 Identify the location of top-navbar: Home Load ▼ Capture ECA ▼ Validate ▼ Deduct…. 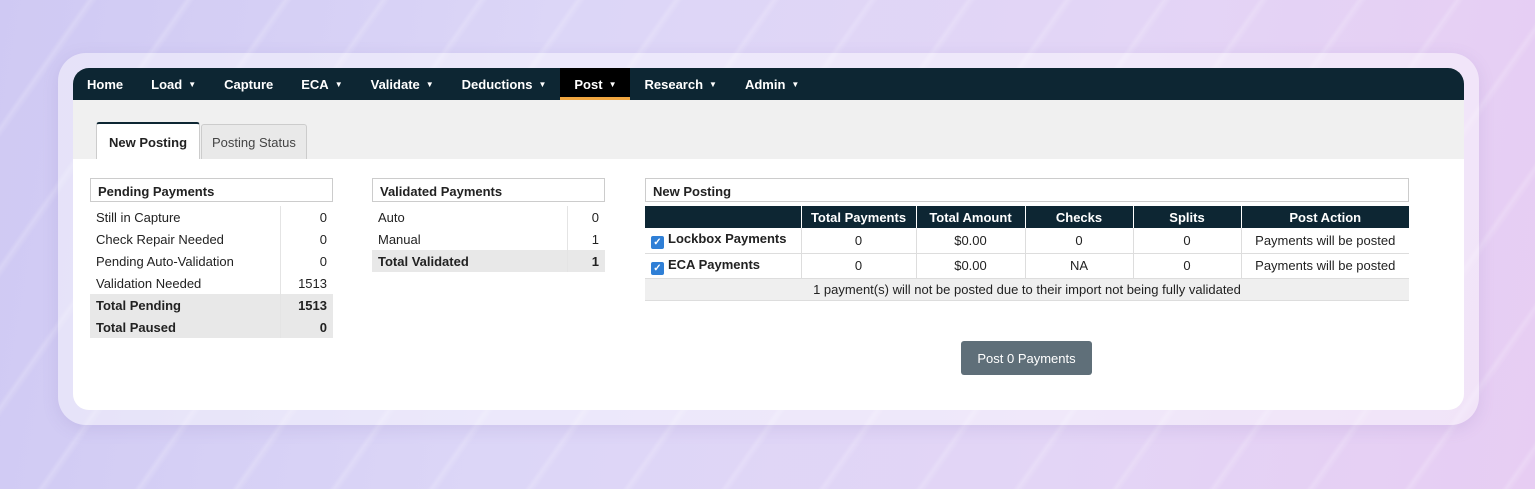
(768, 84).